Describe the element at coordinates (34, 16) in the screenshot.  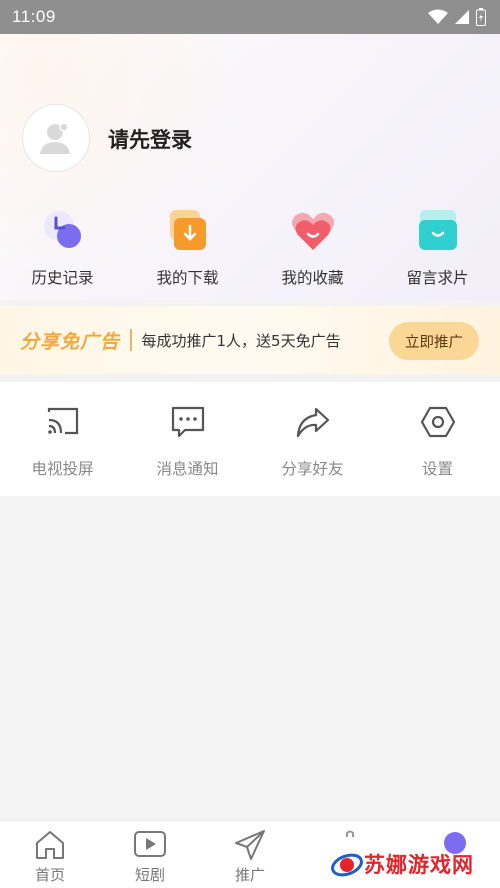
I see `status-time: 11:09` at that location.